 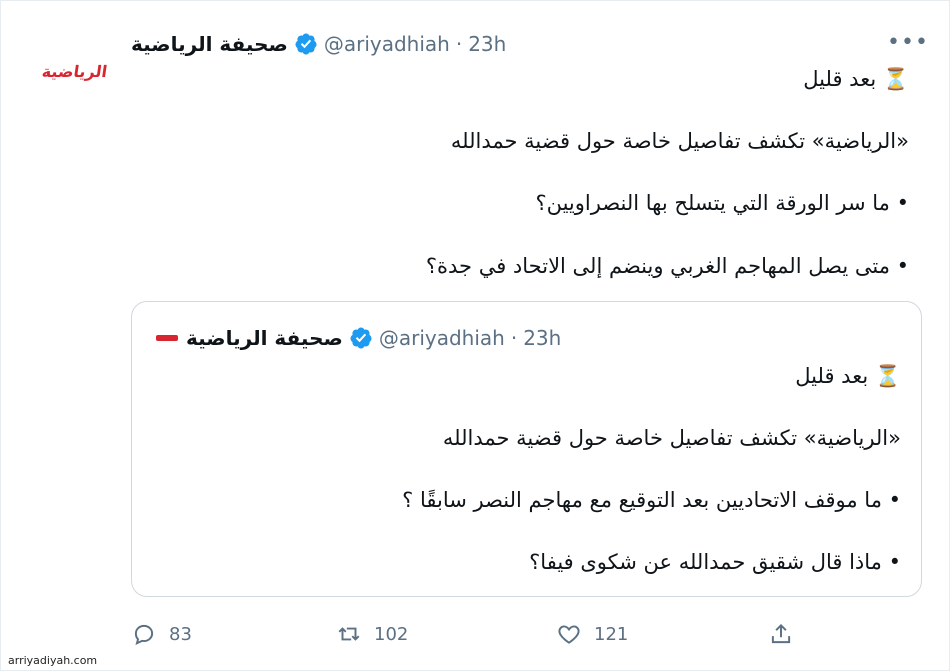 I want to click on quoted-time: 23h, so click(x=542, y=338).